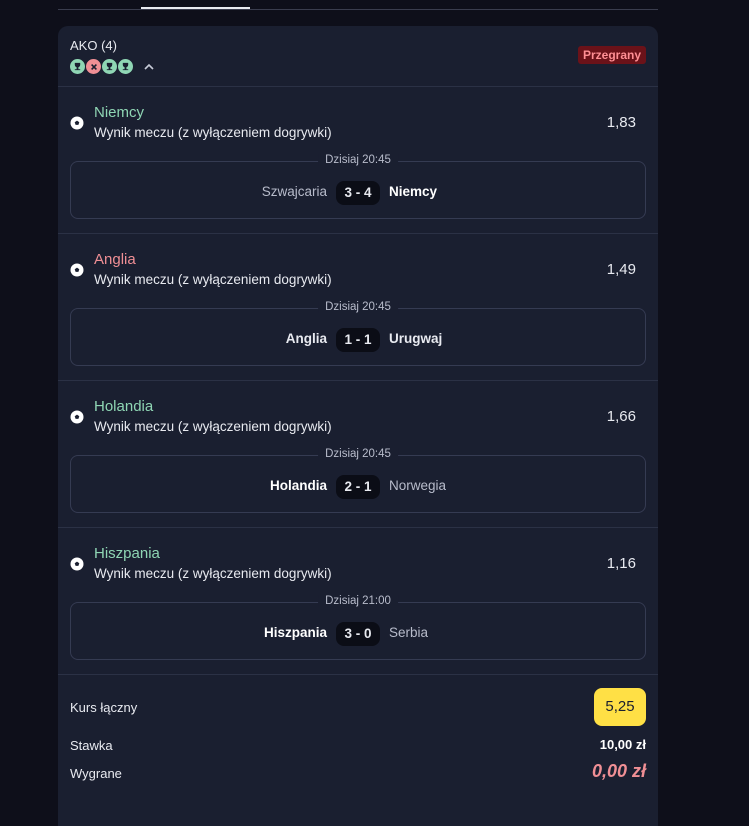  Describe the element at coordinates (127, 553) in the screenshot. I see `selection-team: Hiszpania` at that location.